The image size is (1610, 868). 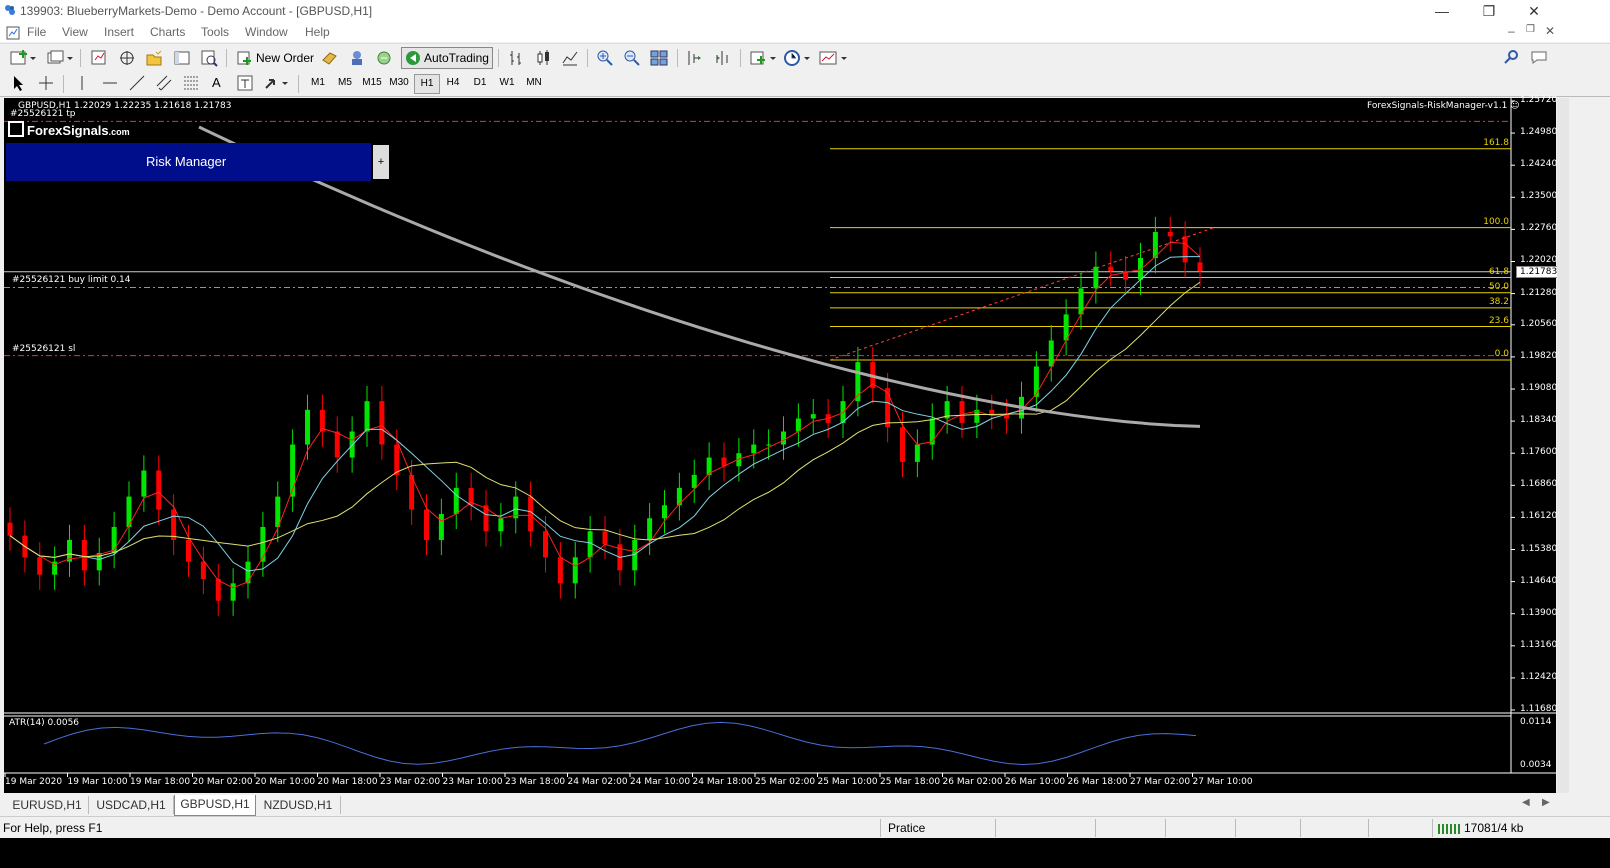 I want to click on terminal-icon, so click(x=182, y=58).